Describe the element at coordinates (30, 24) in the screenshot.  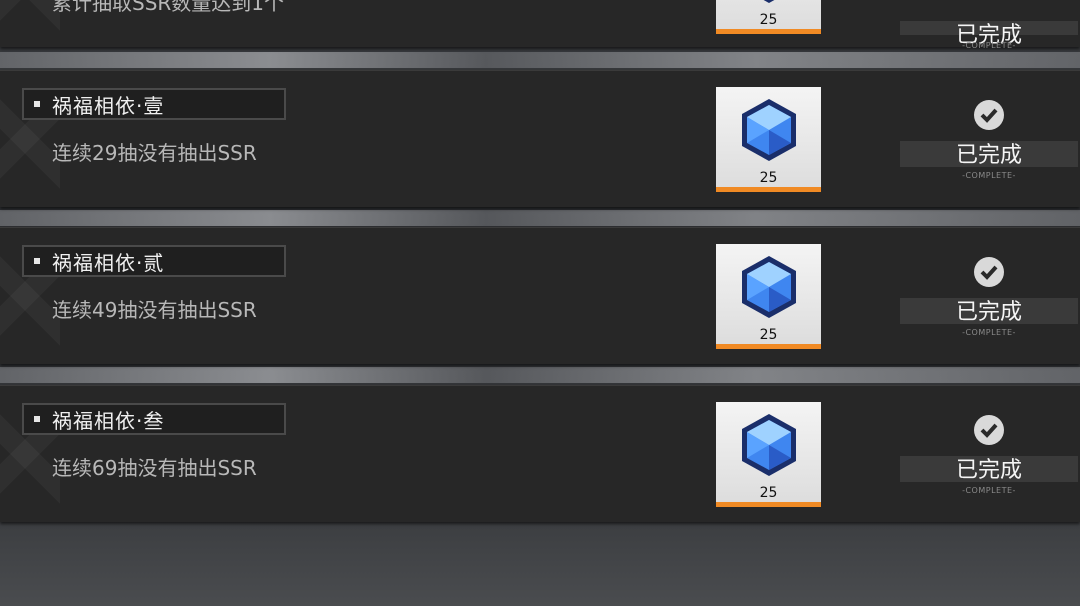
I see `card-decoration` at that location.